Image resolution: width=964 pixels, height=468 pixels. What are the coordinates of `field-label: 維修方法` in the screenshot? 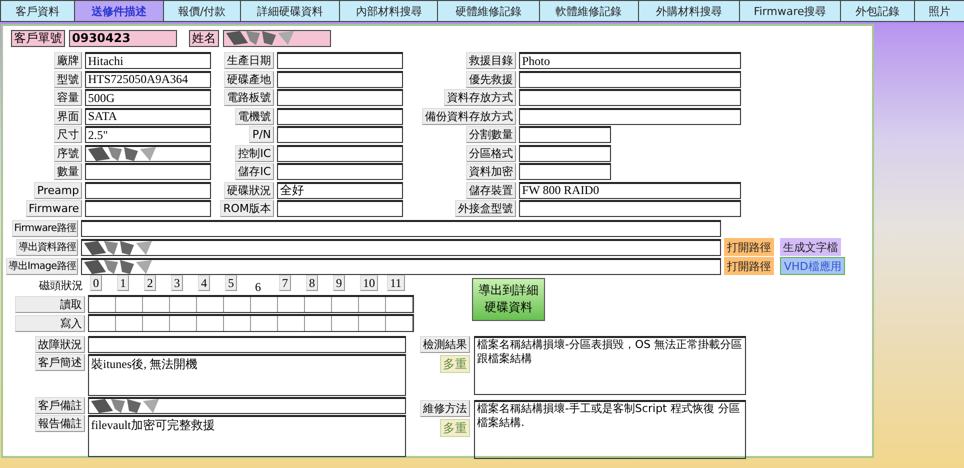 It's located at (445, 408).